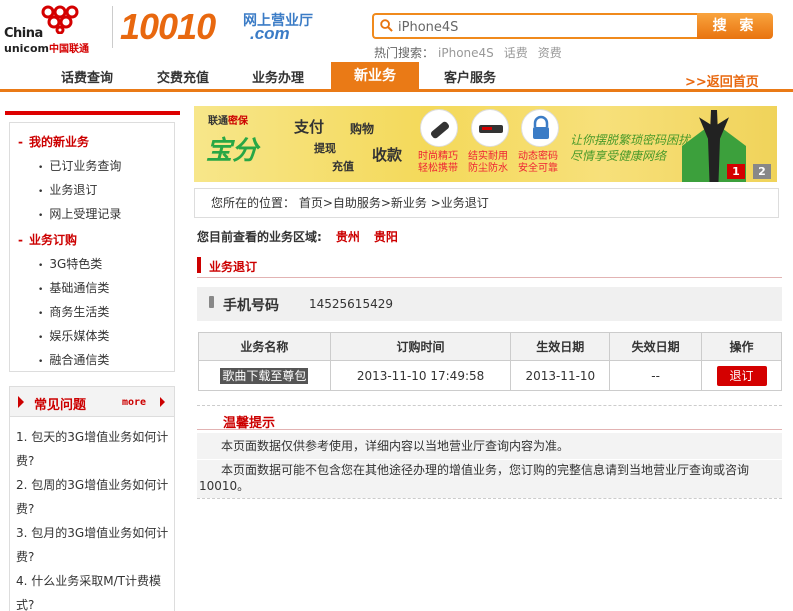  I want to click on region-label: 您目前查看的业务区域:, so click(259, 237).